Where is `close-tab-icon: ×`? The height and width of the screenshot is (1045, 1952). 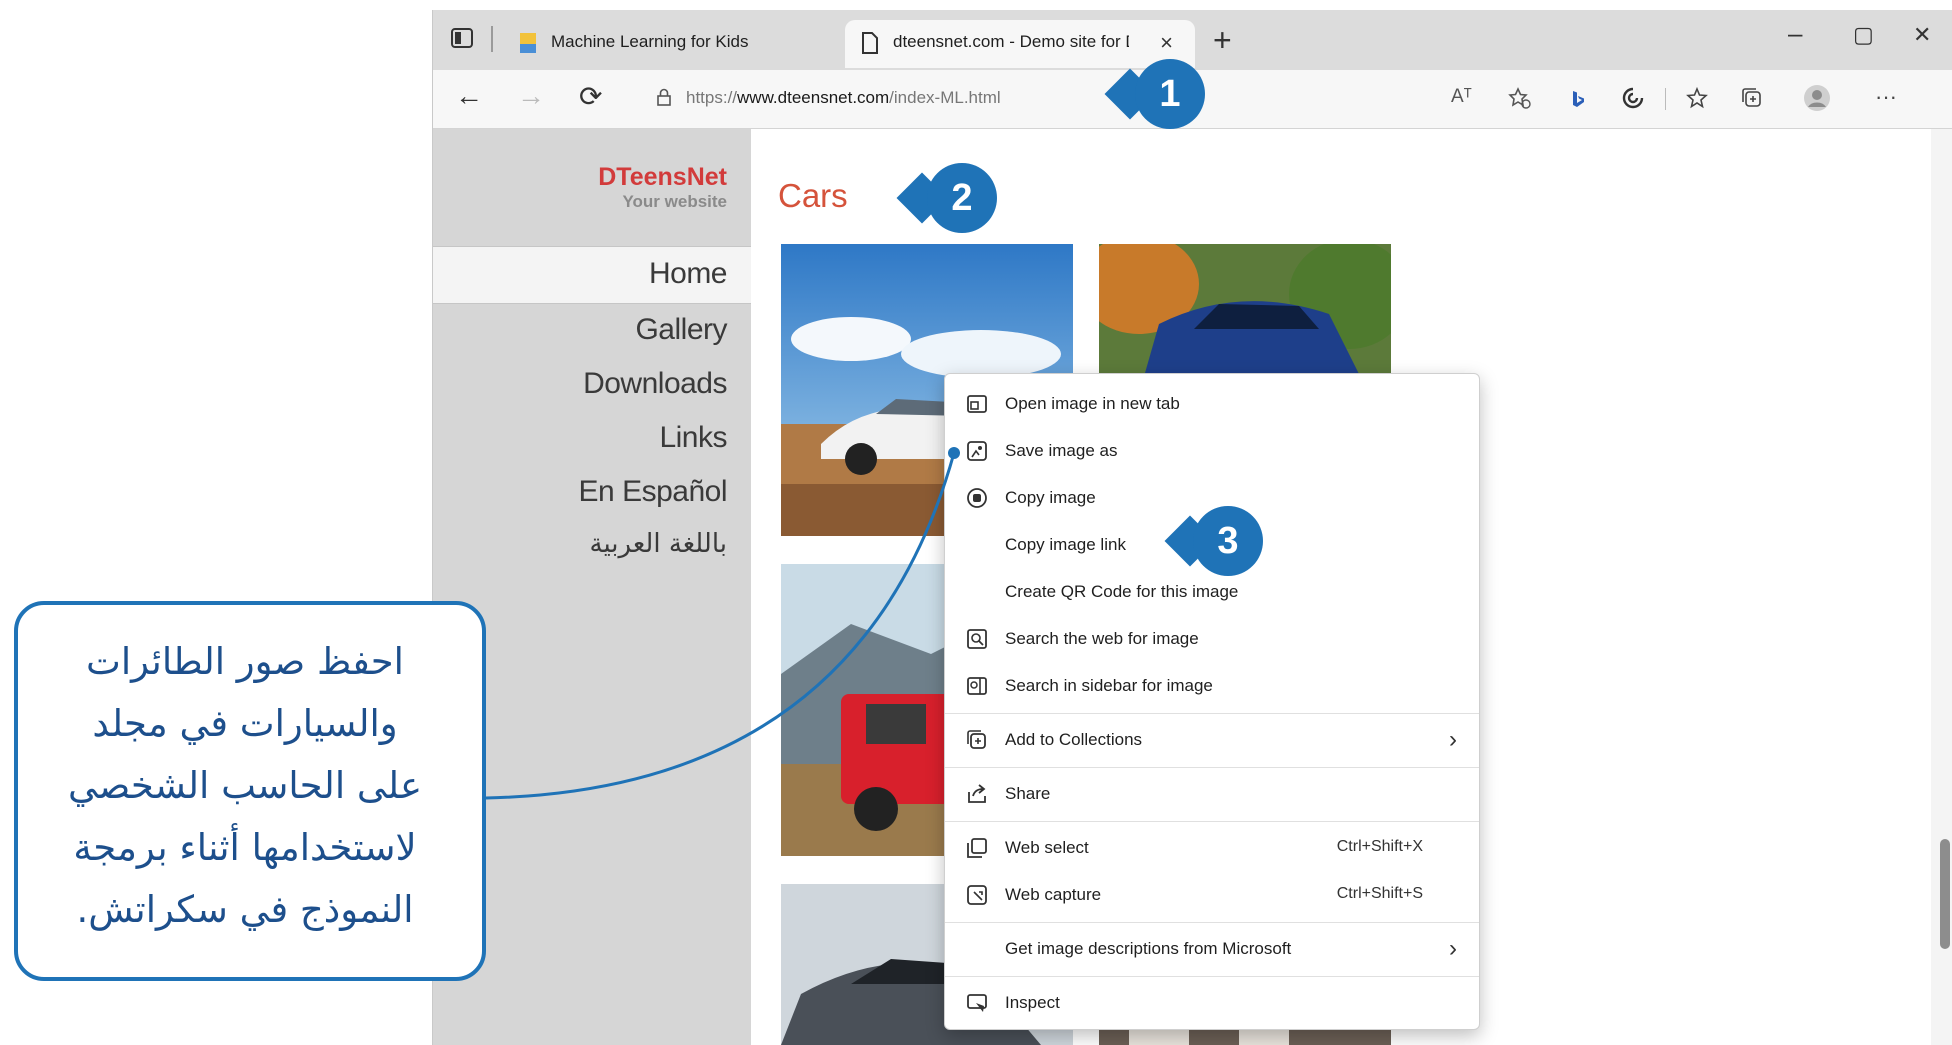
close-tab-icon: × is located at coordinates (1166, 43).